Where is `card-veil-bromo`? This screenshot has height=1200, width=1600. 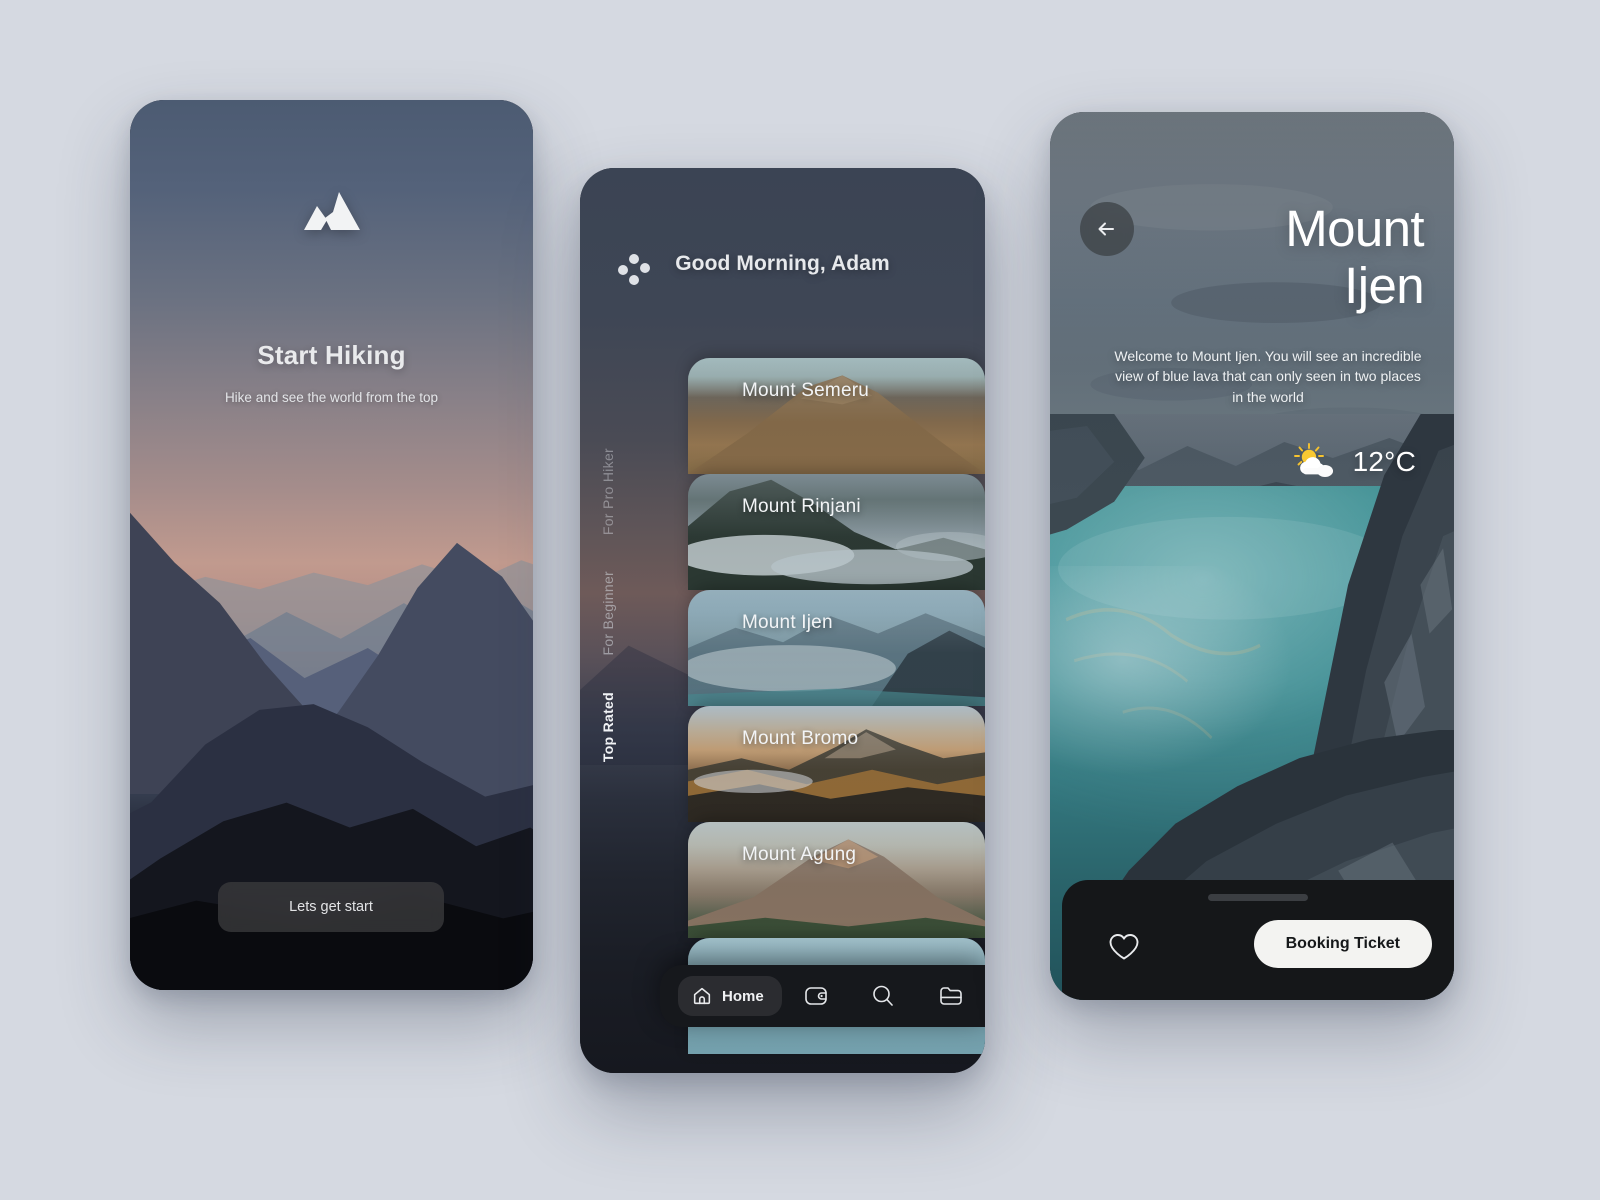
card-veil-bromo is located at coordinates (836, 764).